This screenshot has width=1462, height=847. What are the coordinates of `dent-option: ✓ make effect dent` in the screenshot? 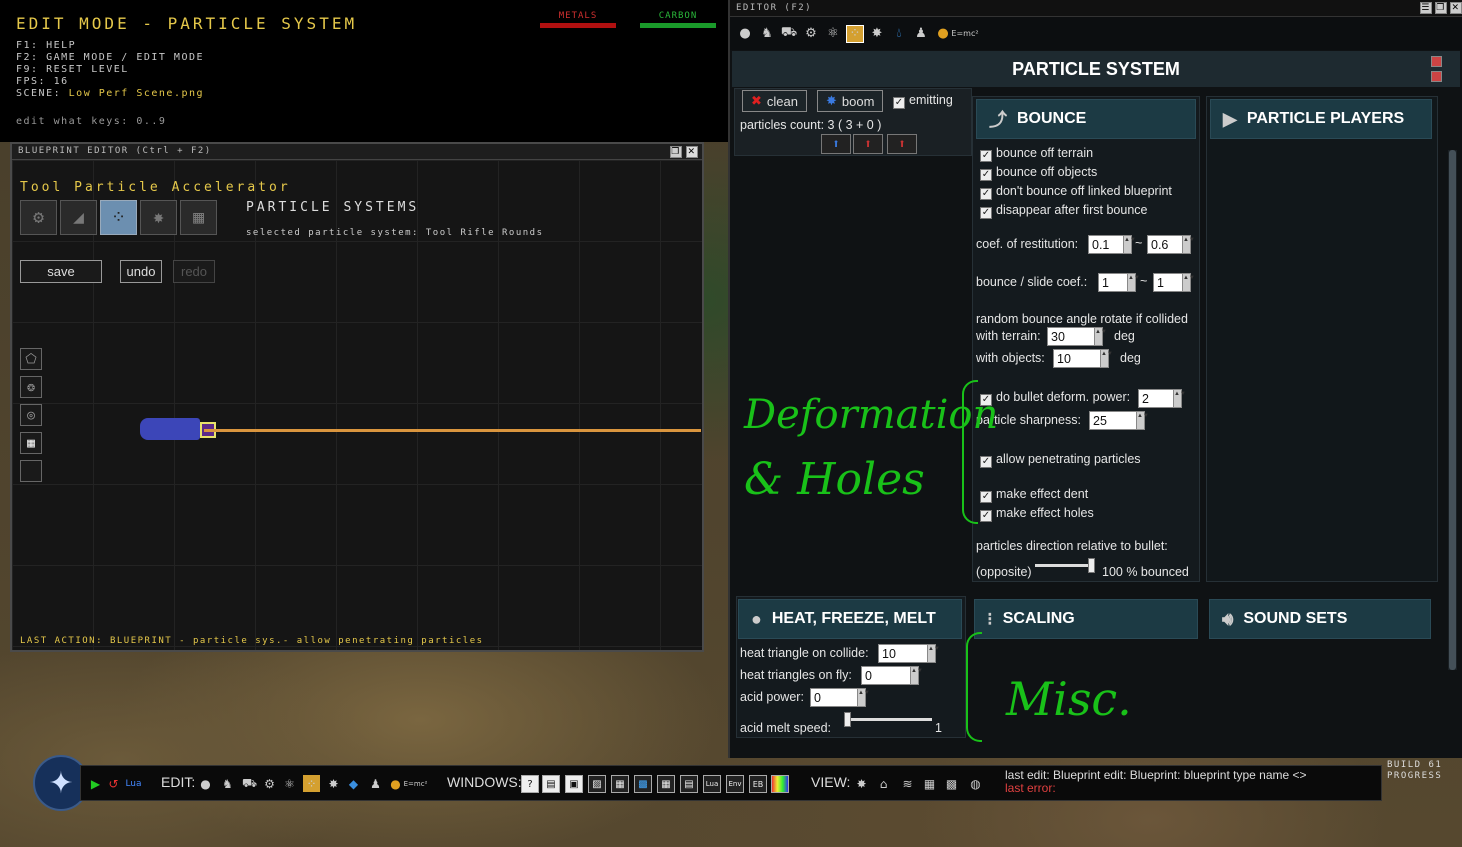 It's located at (1034, 495).